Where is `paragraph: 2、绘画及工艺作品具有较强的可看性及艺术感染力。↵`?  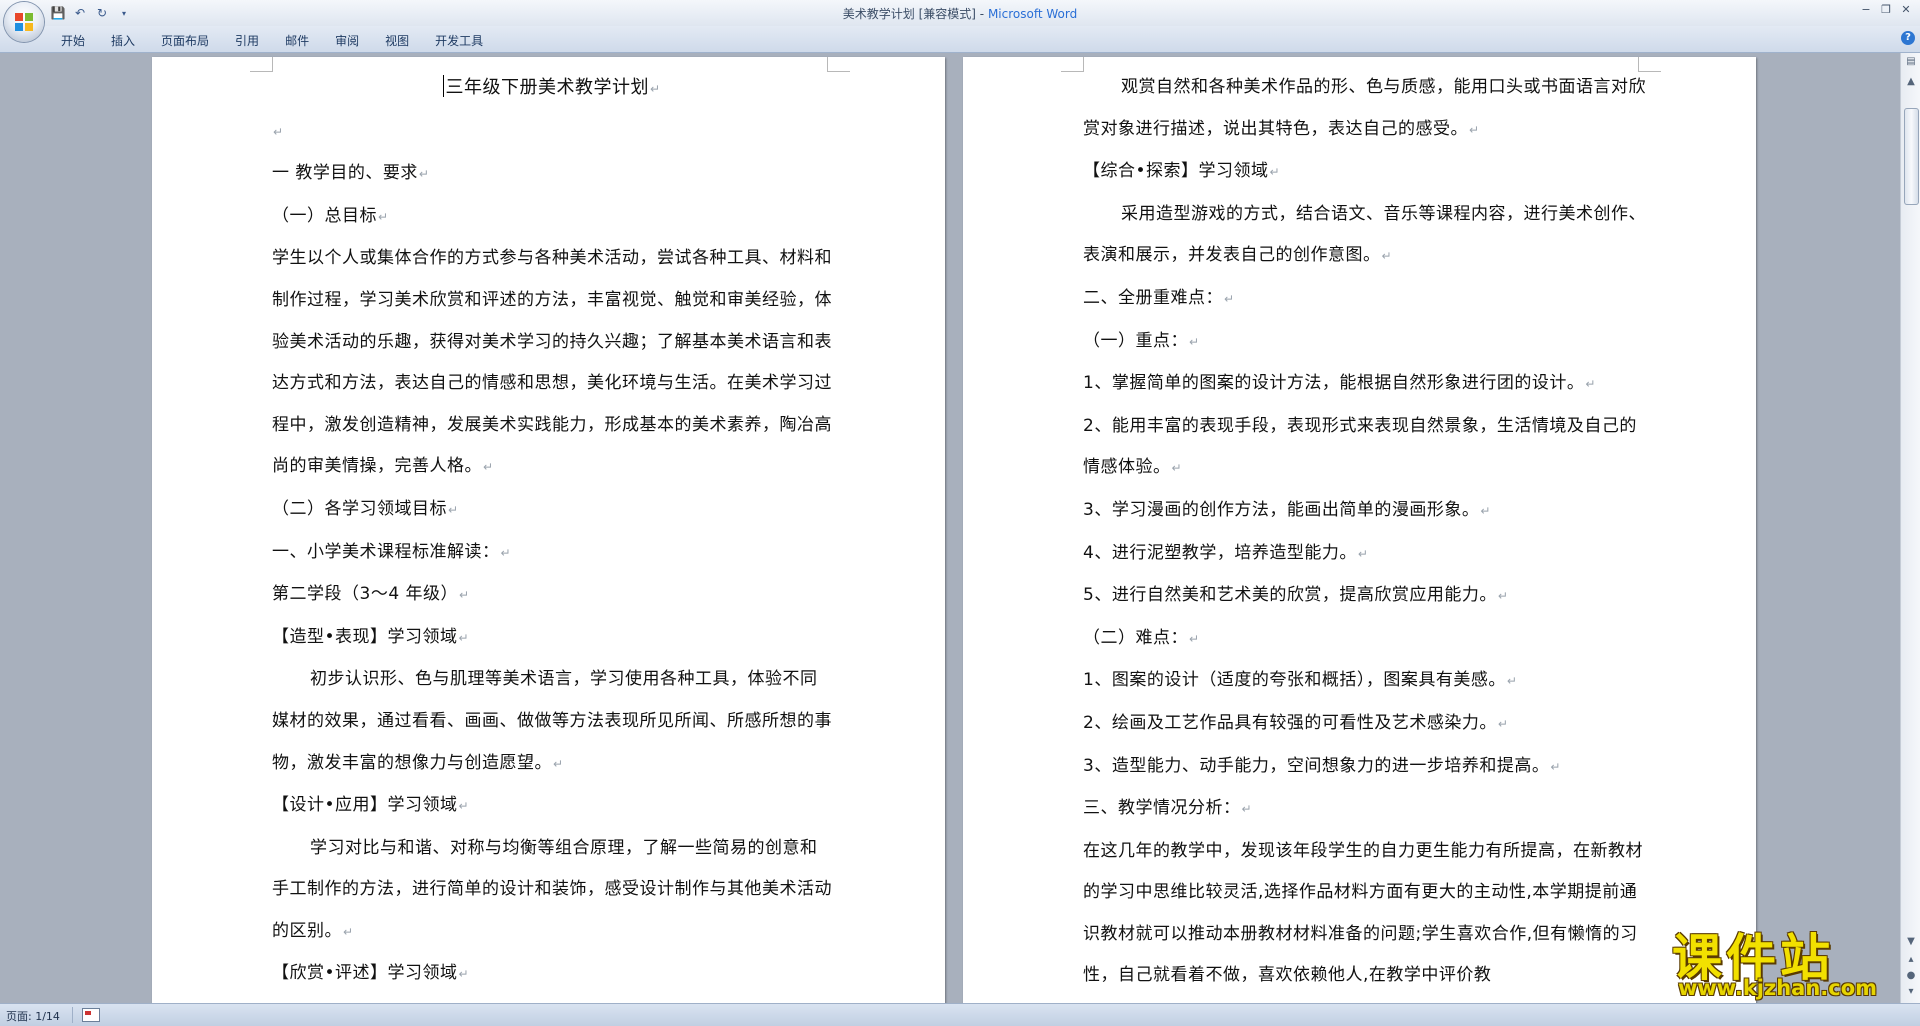 paragraph: 2、绘画及工艺作品具有较强的可看性及艺术感染力。↵ is located at coordinates (1368, 724).